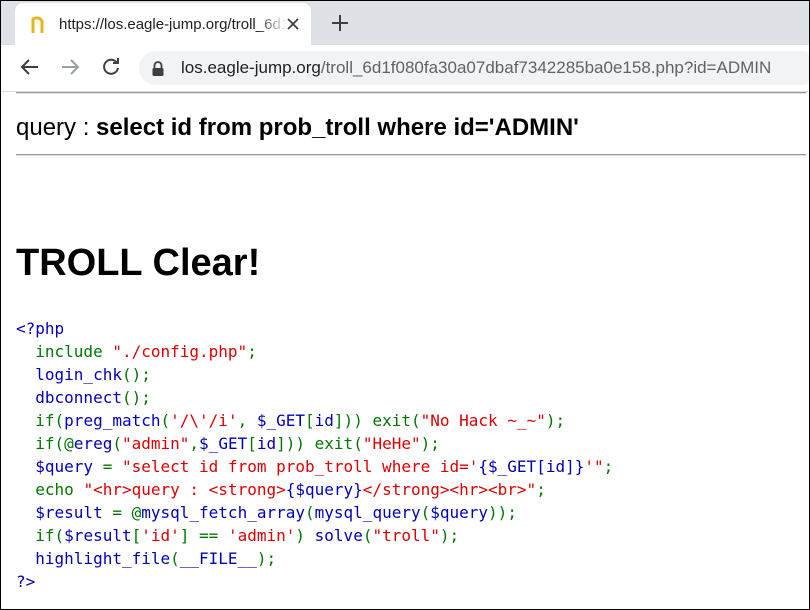 The height and width of the screenshot is (610, 810). Describe the element at coordinates (204, 420) in the screenshot. I see `code-token: '/\'/i'` at that location.